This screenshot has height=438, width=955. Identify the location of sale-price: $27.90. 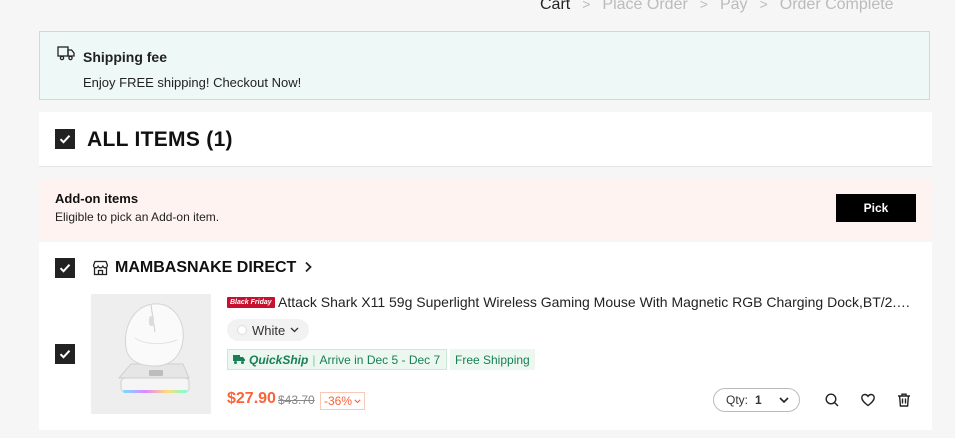
(251, 398).